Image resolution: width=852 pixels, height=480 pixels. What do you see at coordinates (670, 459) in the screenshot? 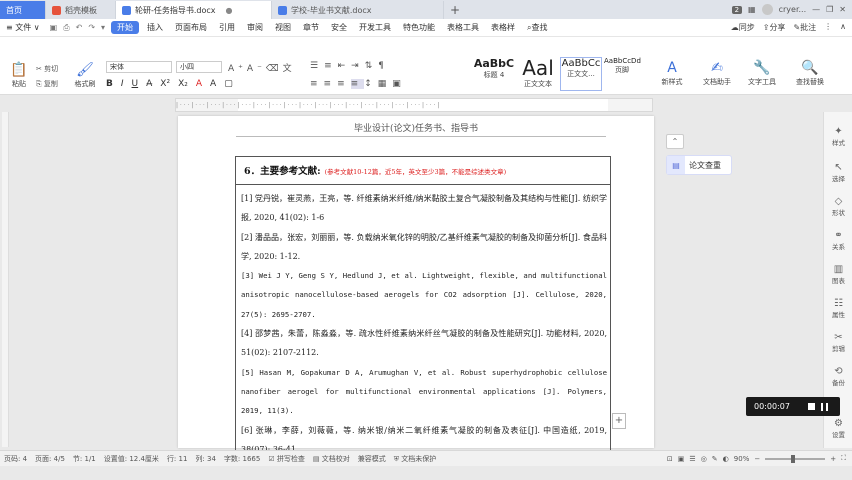
I see `focus-mode-icon: ⊡` at bounding box center [670, 459].